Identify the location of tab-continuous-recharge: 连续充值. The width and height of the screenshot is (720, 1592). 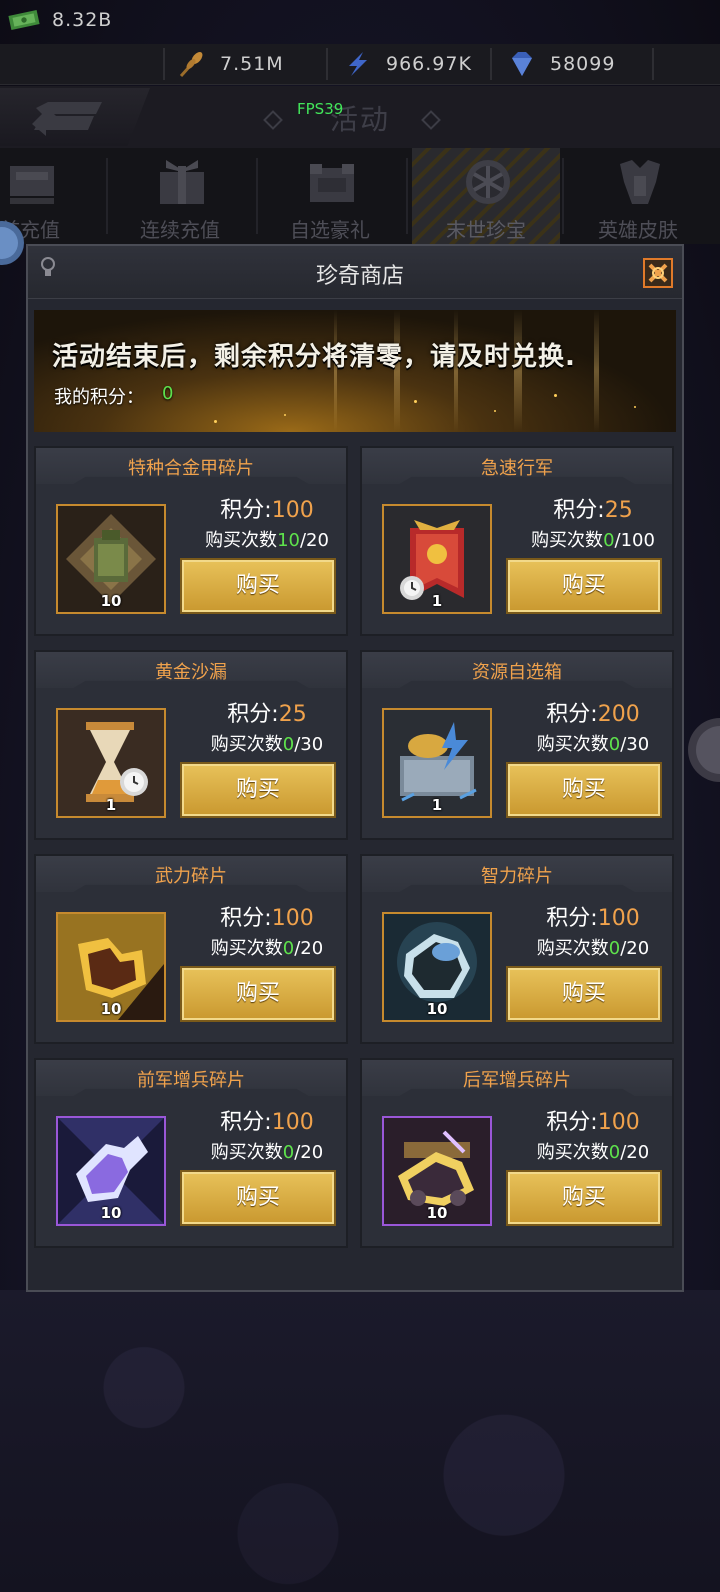
(180, 196).